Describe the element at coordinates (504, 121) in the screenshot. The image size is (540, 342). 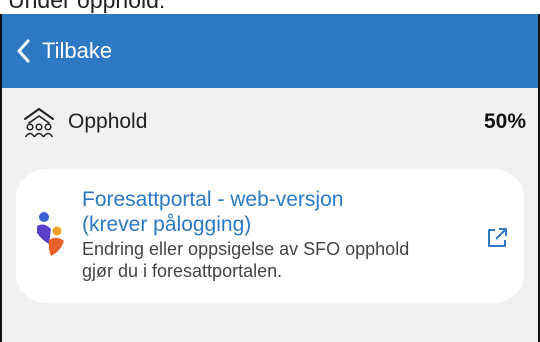
I see `opphold-percentage: 50%` at that location.